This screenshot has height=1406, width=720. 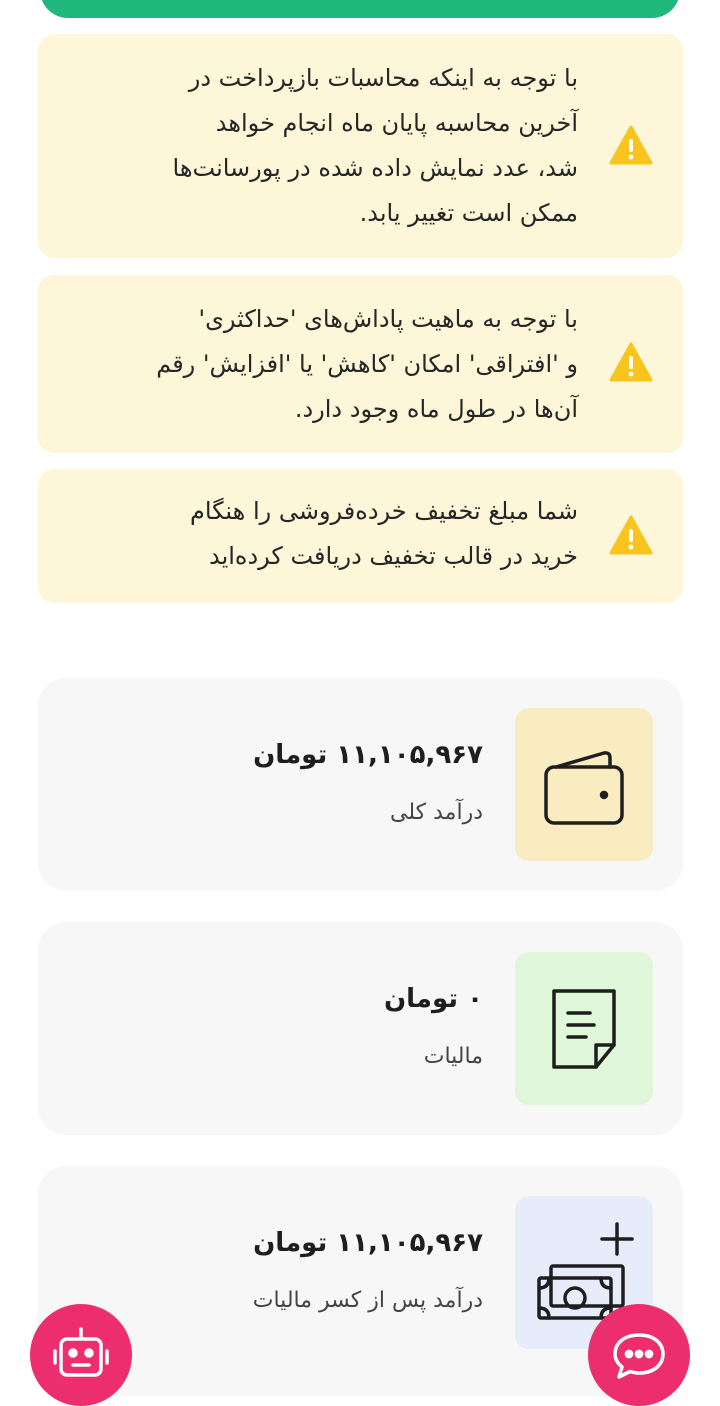 I want to click on notice-line: خرید در قالب تخفیف دریافت کرده‌اید, so click(x=393, y=556).